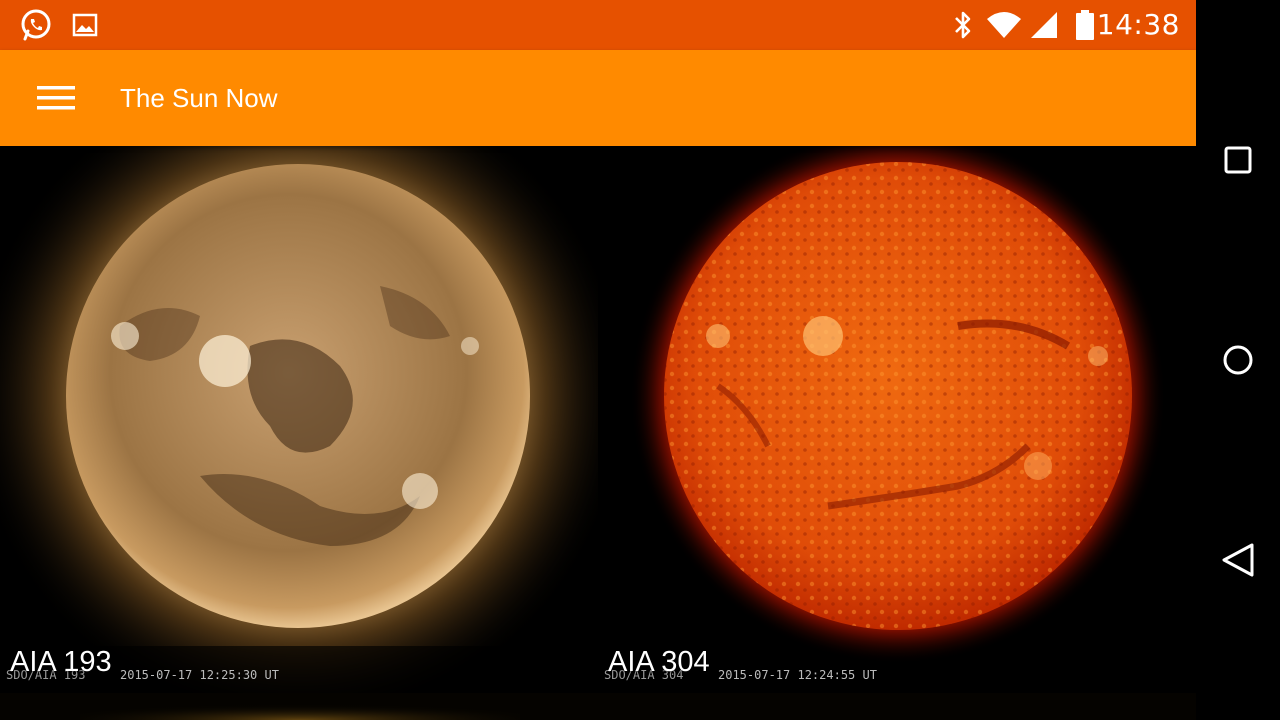  I want to click on app-title: The Sun Now, so click(199, 98).